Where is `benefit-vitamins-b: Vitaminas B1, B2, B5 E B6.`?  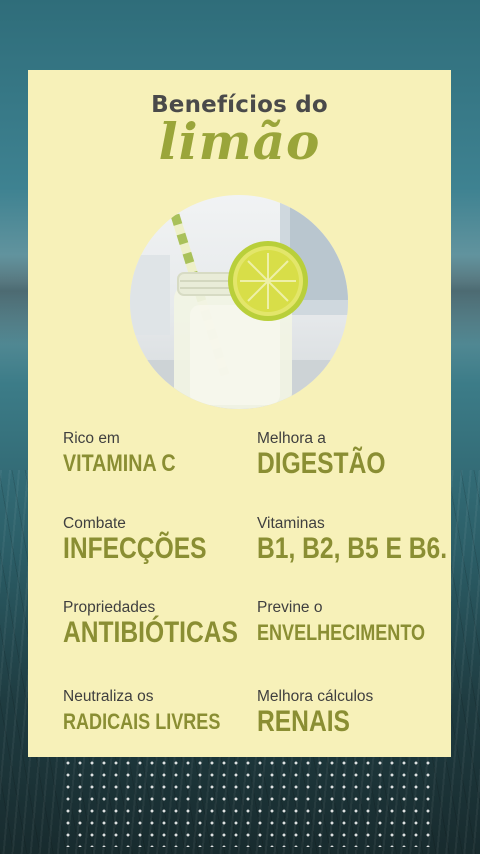 benefit-vitamins-b: Vitaminas B1, B2, B5 E B6. is located at coordinates (368, 540).